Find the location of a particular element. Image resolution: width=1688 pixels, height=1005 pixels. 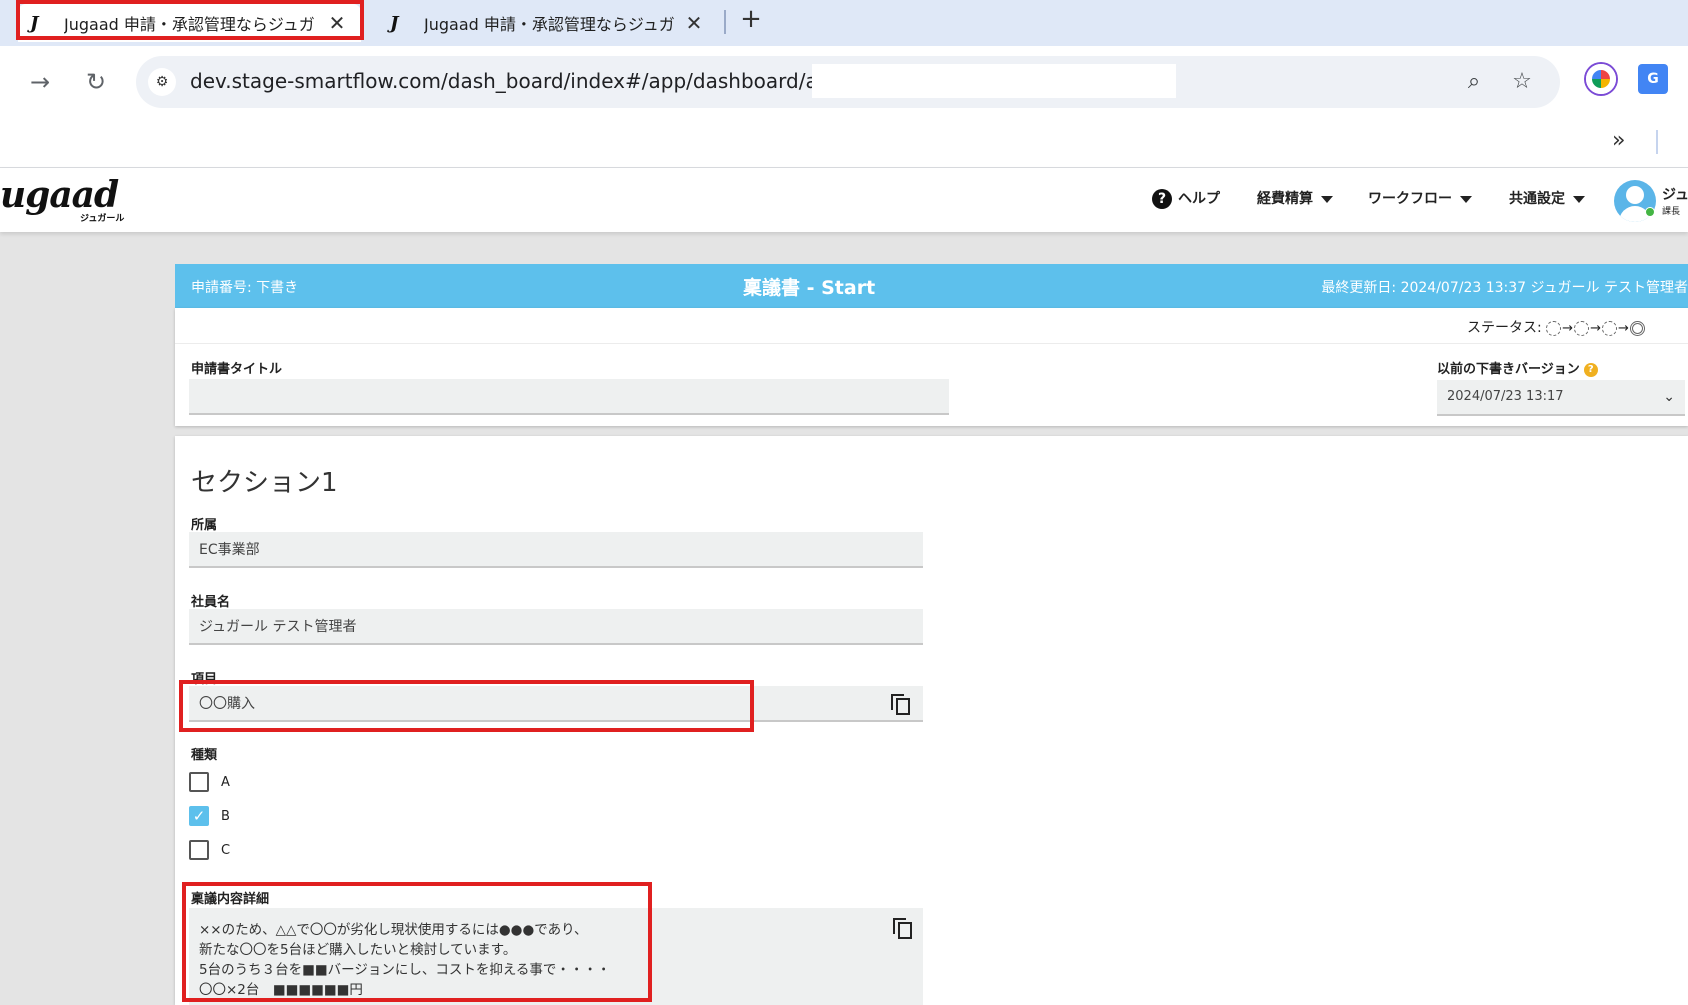

form-title: 稟議書 - Start is located at coordinates (809, 288).